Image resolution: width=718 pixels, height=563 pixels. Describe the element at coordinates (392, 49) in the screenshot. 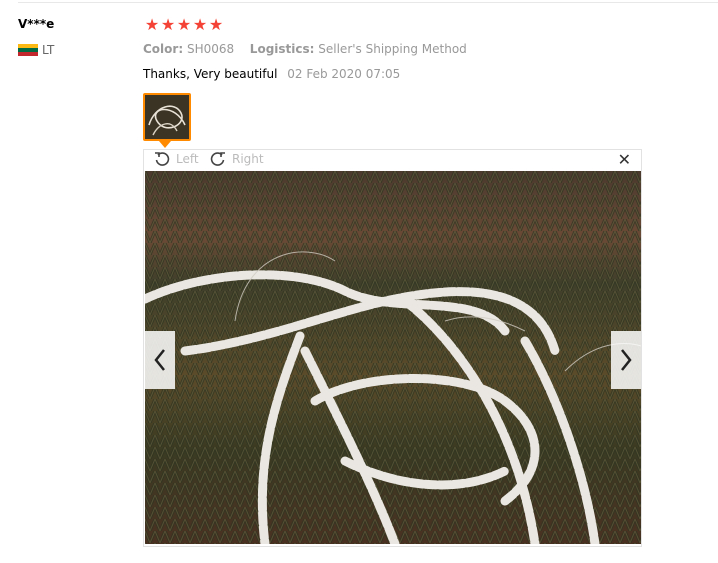

I see `logistics-value: Seller's Shipping Method` at that location.